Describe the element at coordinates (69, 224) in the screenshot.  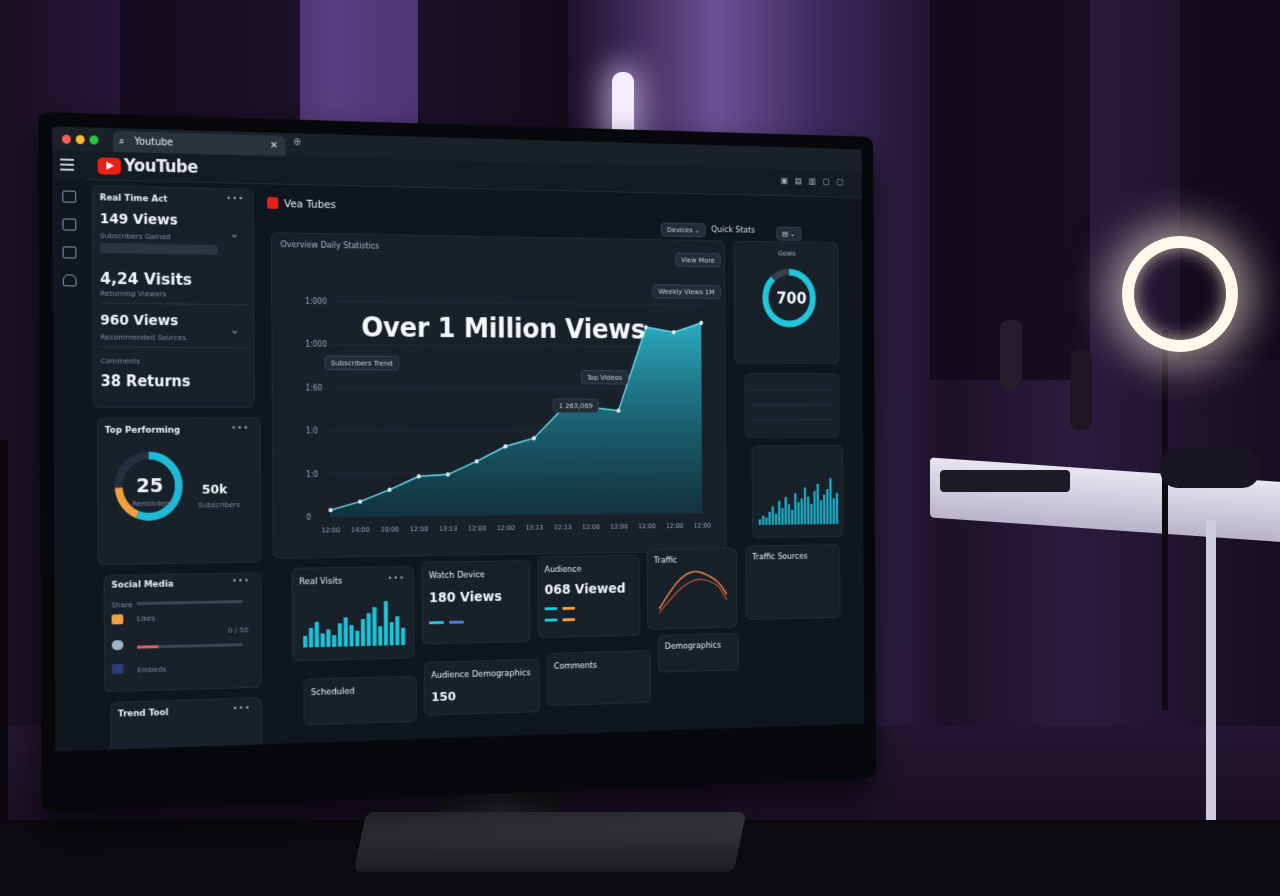
I see `library-icon` at that location.